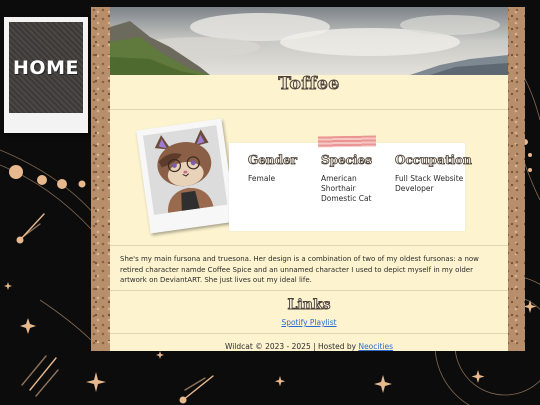  What do you see at coordinates (309, 322) in the screenshot?
I see `spotify-playlist-link: Spotify Playlist` at bounding box center [309, 322].